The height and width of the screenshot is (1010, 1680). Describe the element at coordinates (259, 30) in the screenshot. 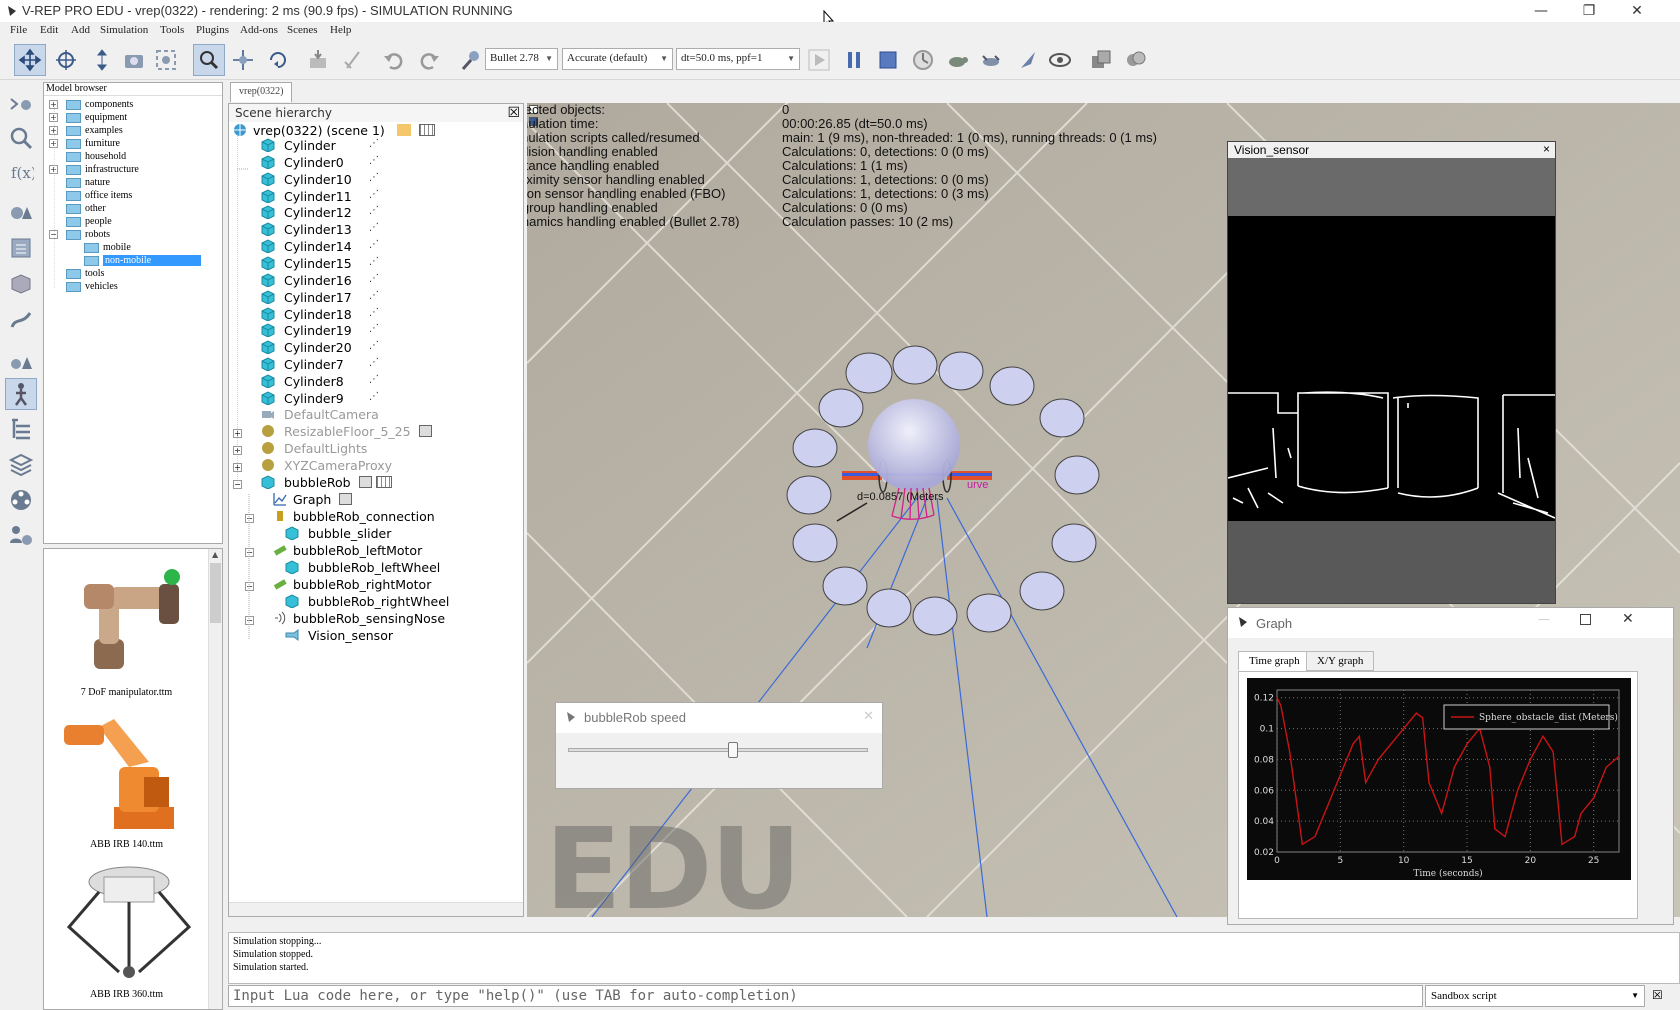

I see `menu-addons: Add-ons` at that location.